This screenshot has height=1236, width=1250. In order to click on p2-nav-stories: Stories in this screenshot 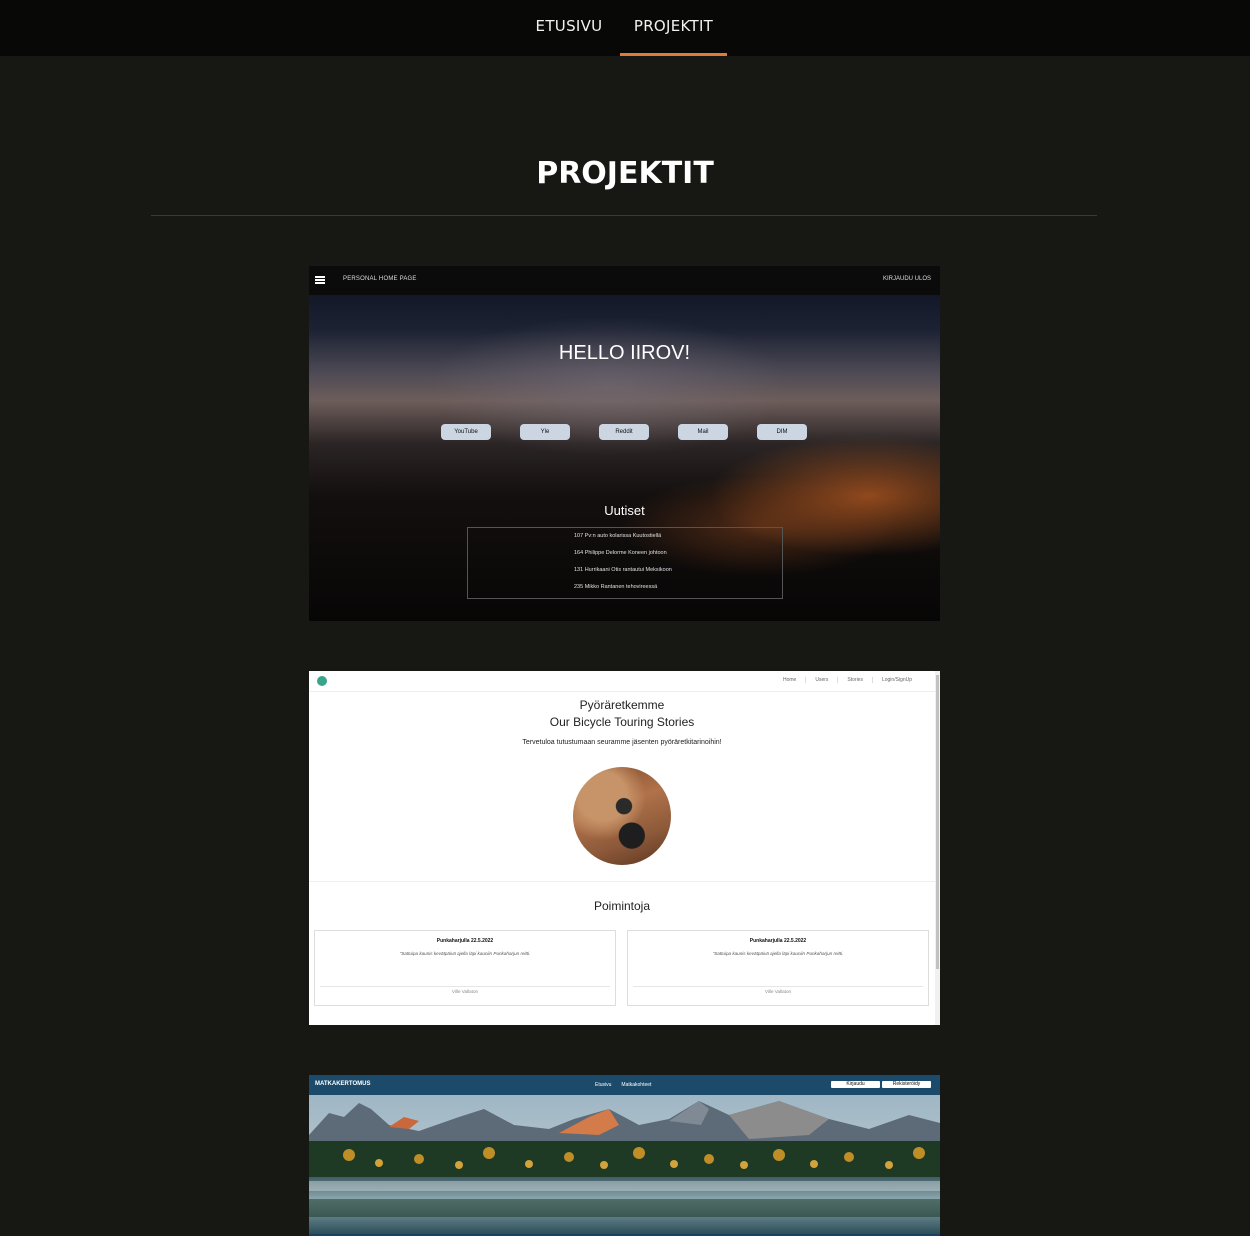, I will do `click(854, 680)`.